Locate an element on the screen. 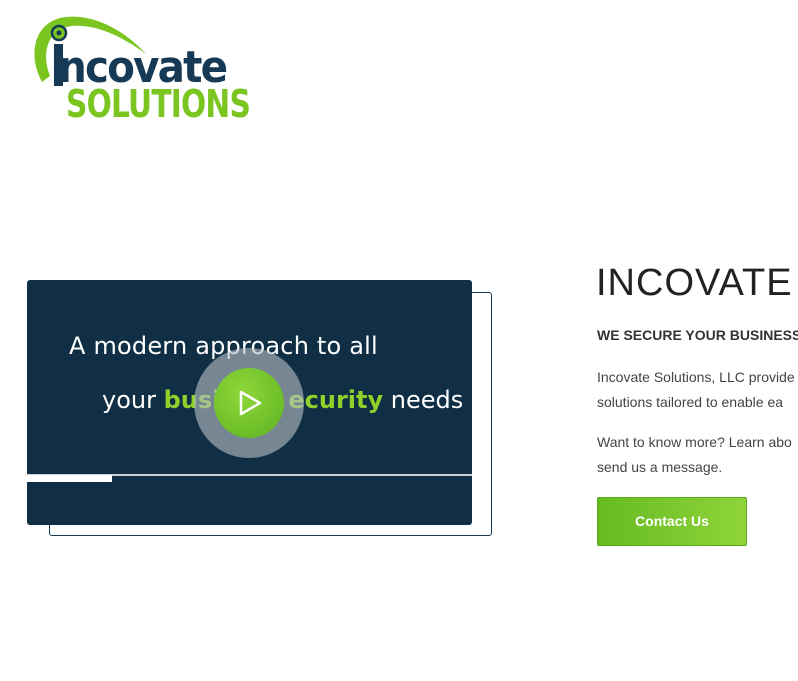 Image resolution: width=798 pixels, height=681 pixels. learn-more-line1: Want to know more? Learn abo is located at coordinates (694, 442).